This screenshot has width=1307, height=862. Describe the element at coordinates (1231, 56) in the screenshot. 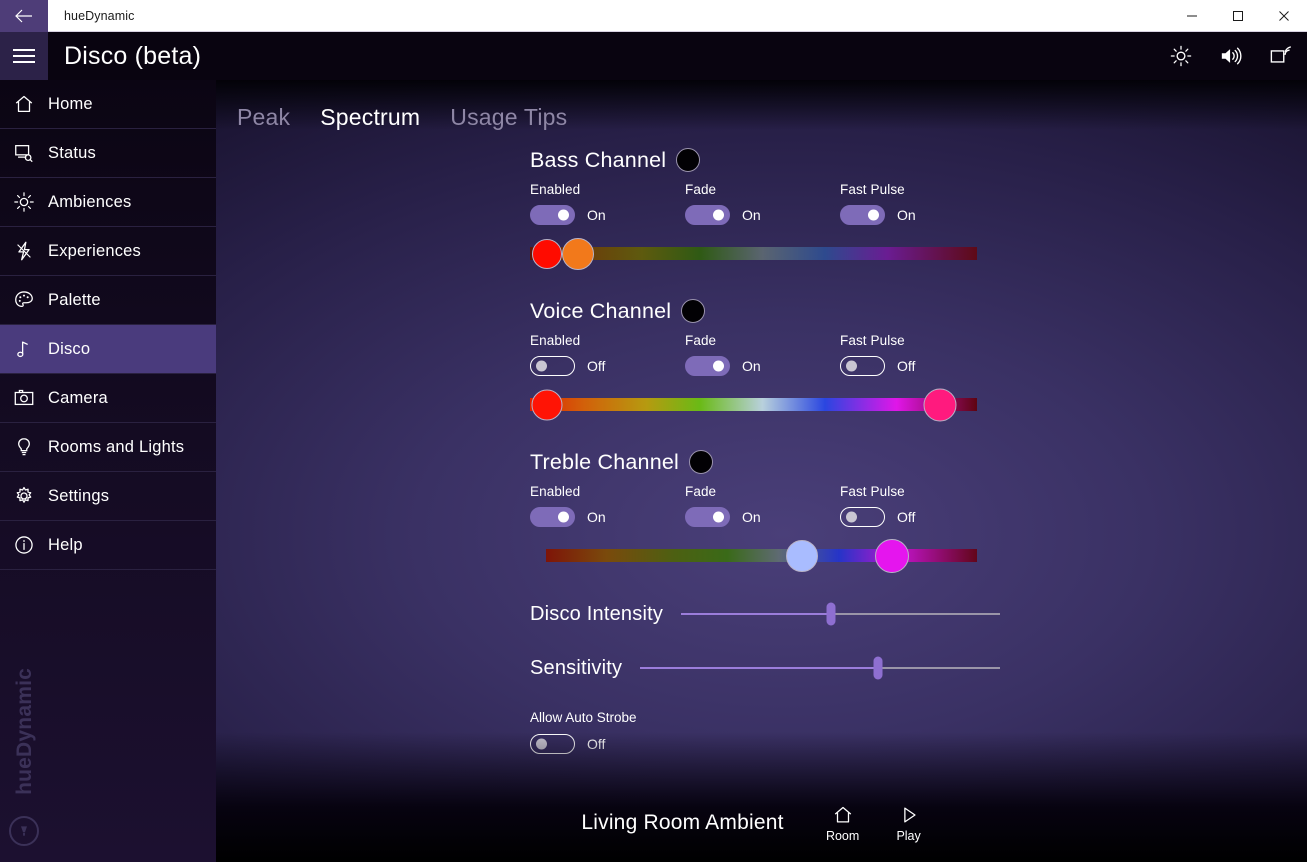

I see `volume-button` at that location.